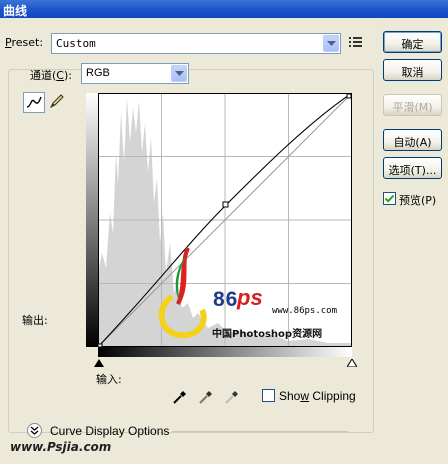 This screenshot has width=448, height=464. What do you see at coordinates (225, 204) in the screenshot?
I see `curve-control-point` at bounding box center [225, 204].